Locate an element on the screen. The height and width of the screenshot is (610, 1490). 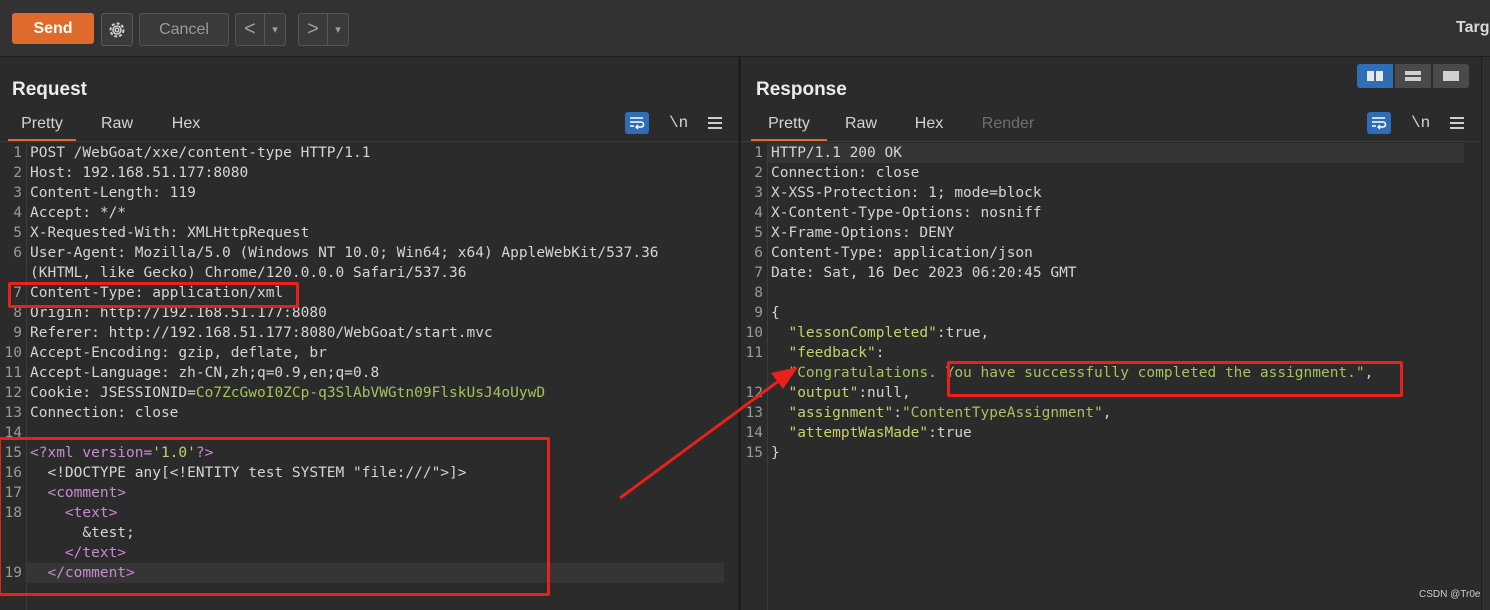
annotation-arrow is located at coordinates (708, 433).